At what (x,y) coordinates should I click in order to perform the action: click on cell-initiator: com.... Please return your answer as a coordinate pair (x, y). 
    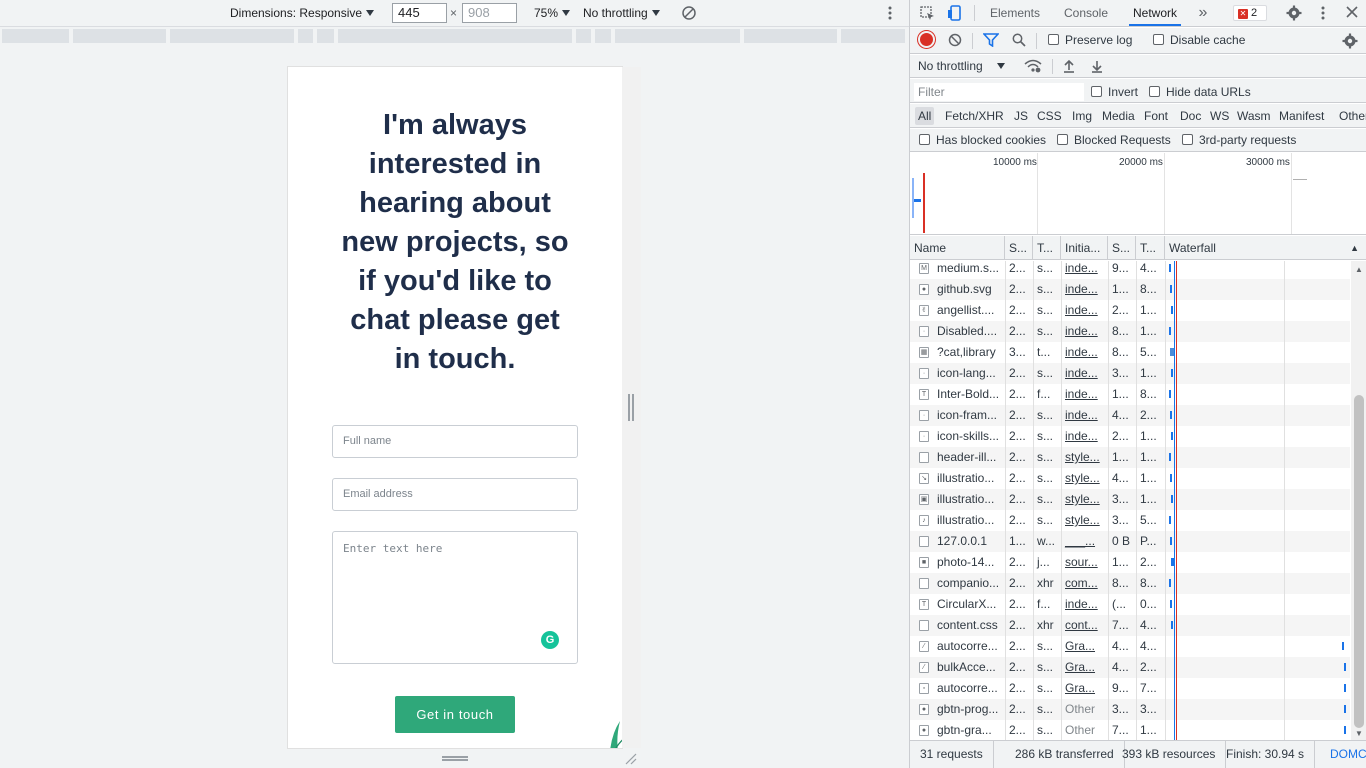
    Looking at the image, I should click on (1084, 583).